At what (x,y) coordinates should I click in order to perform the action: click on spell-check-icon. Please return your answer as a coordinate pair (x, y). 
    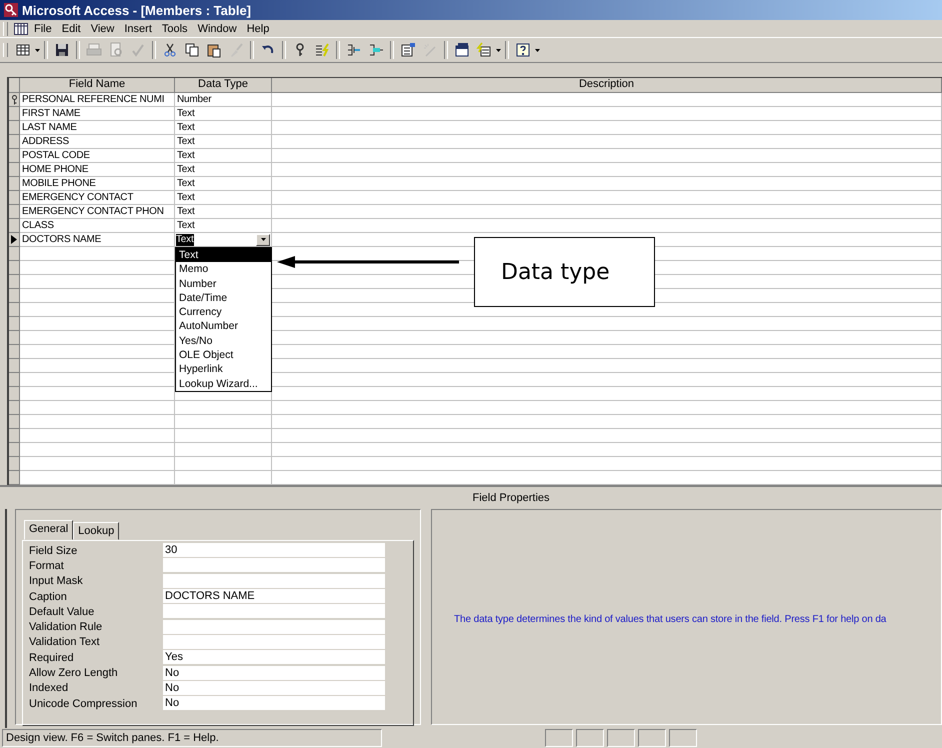
    Looking at the image, I should click on (138, 50).